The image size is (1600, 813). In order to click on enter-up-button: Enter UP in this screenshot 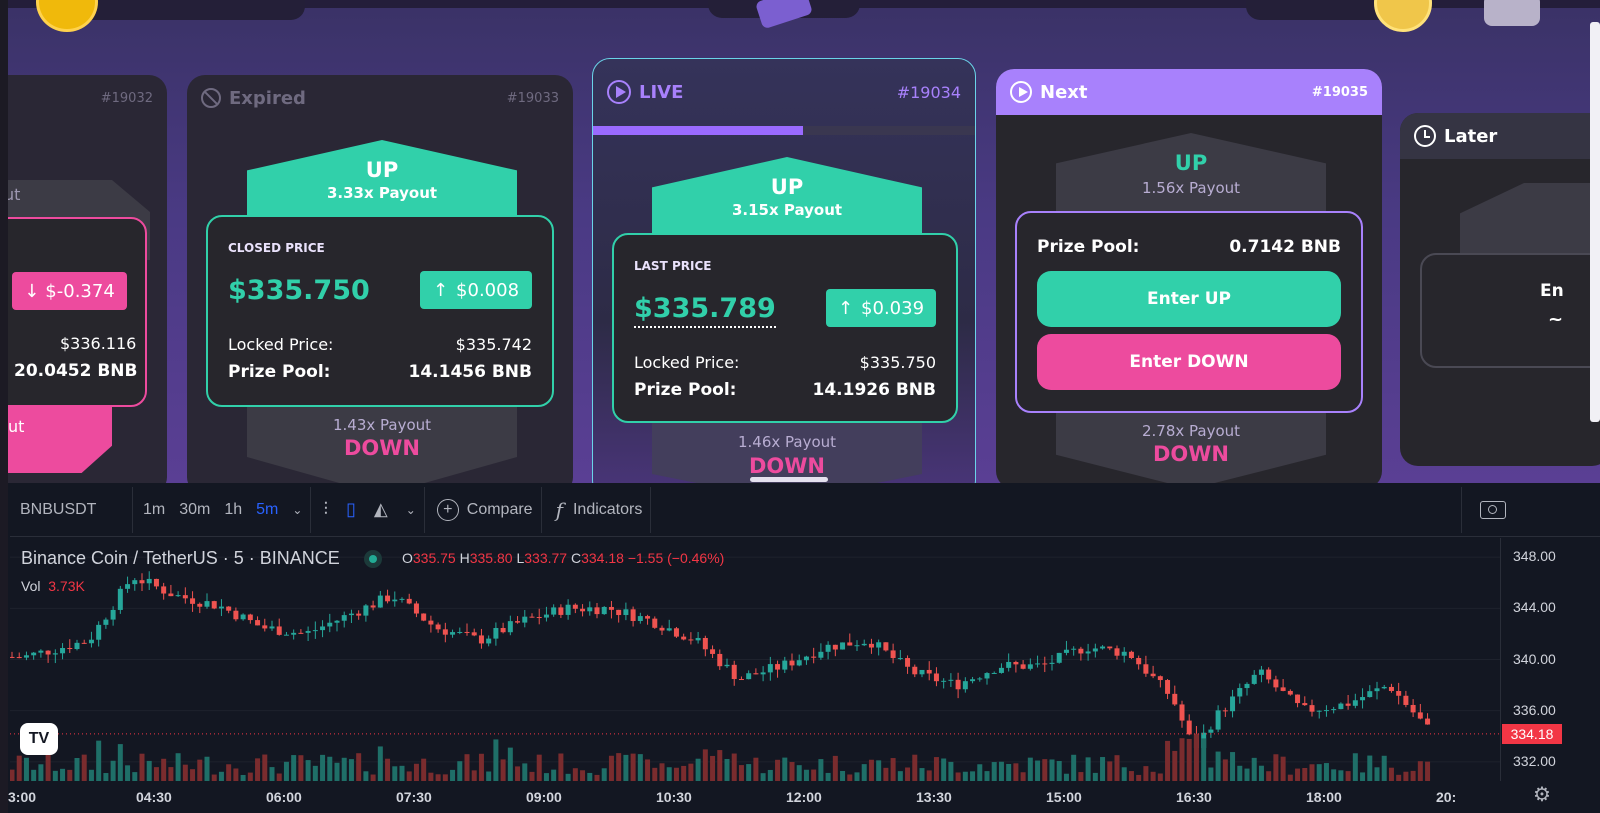, I will do `click(1189, 299)`.